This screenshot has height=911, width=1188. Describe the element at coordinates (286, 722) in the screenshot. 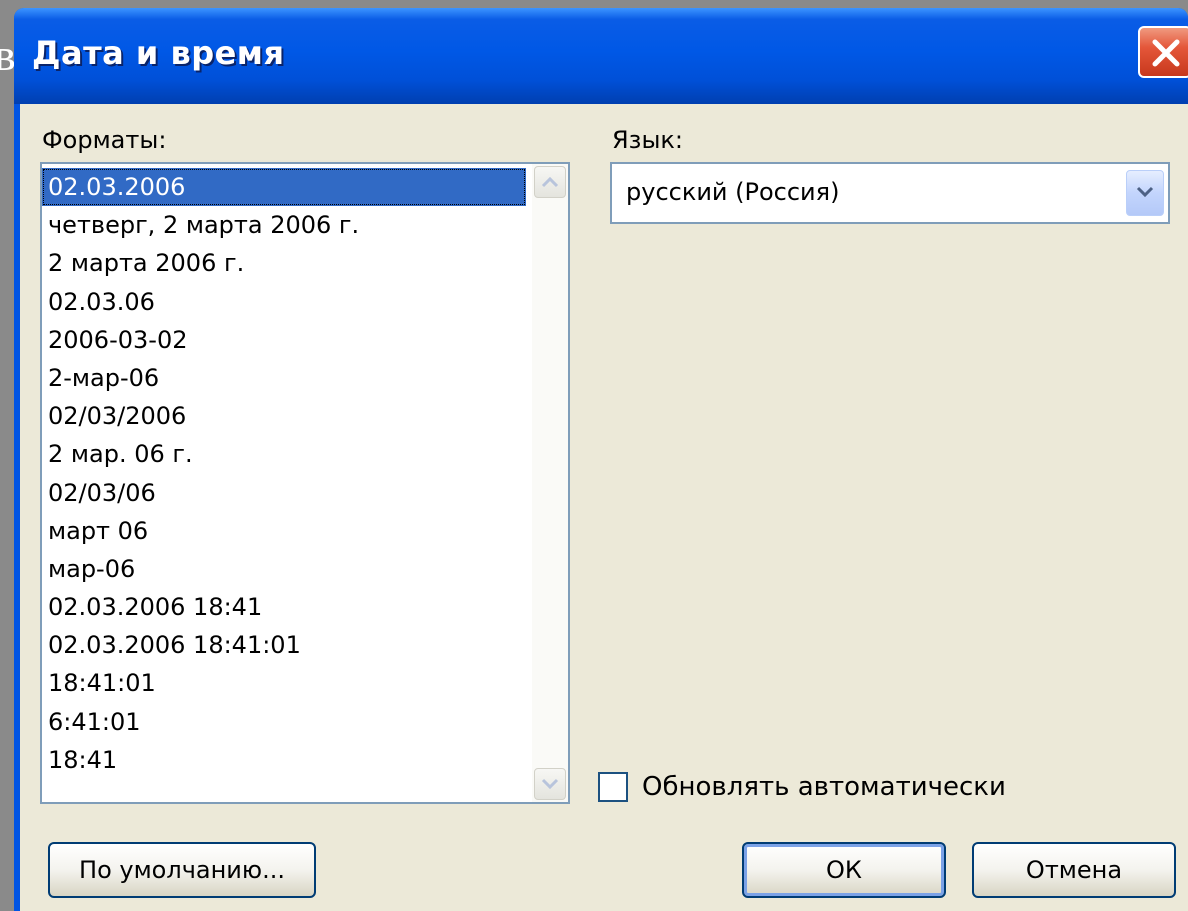

I see `format-option: 6:41:01` at that location.